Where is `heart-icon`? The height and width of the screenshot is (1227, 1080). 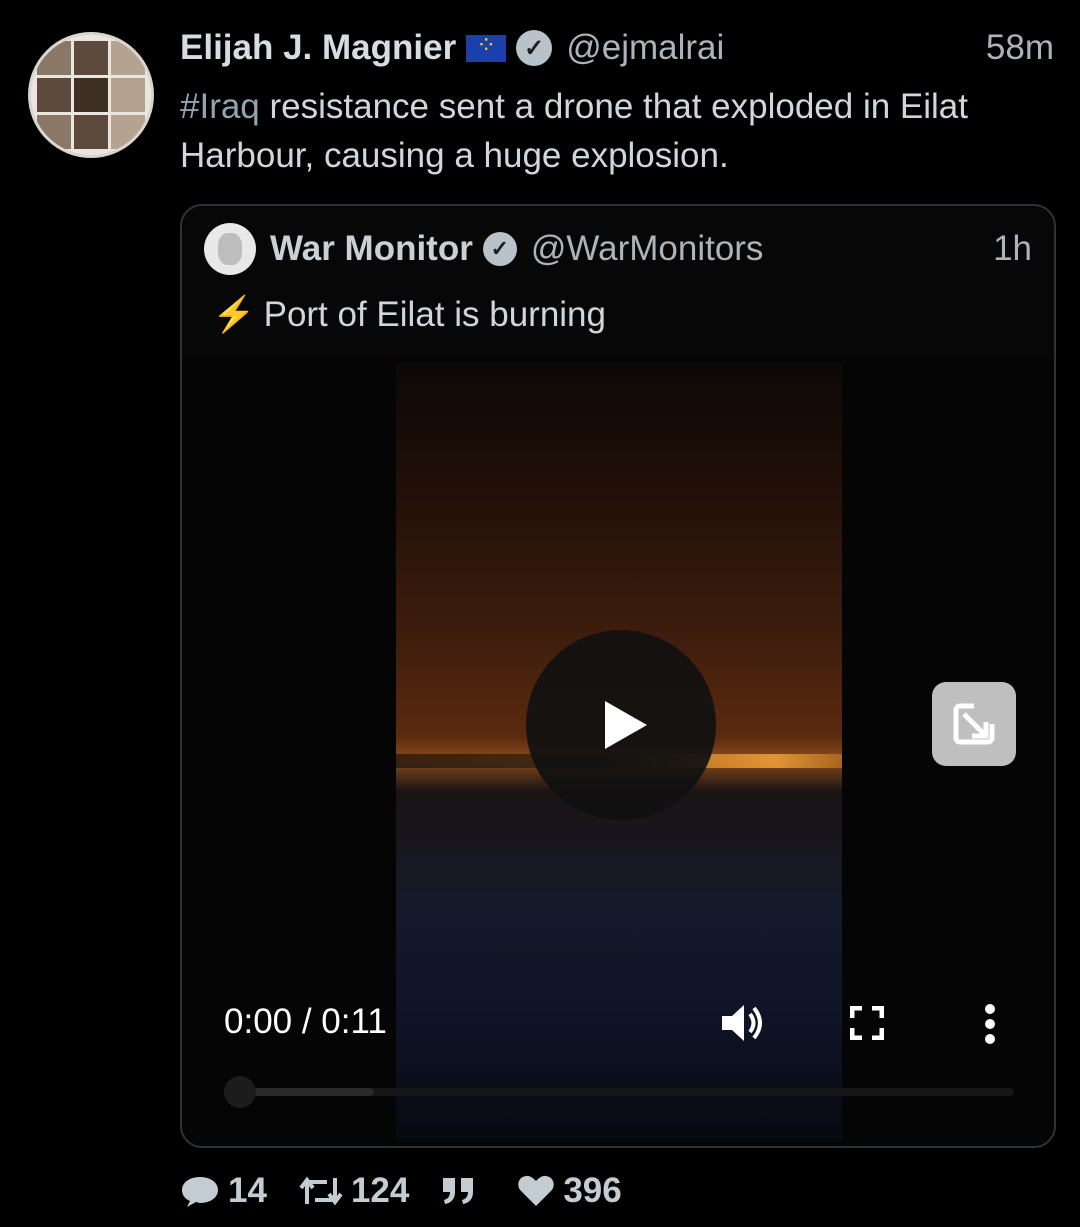
heart-icon is located at coordinates (536, 1190).